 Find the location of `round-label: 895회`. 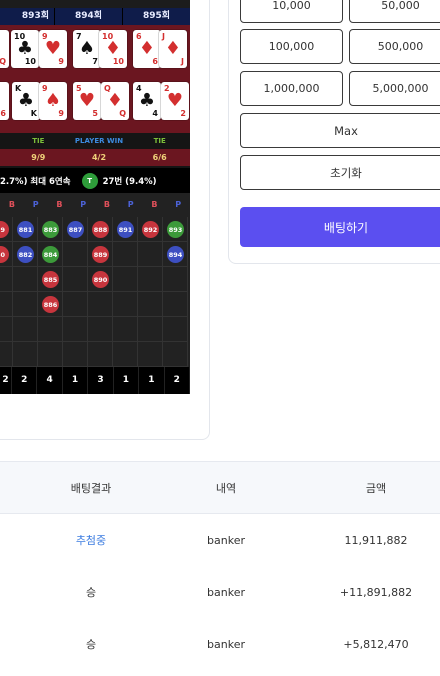

round-label: 895회 is located at coordinates (156, 16).